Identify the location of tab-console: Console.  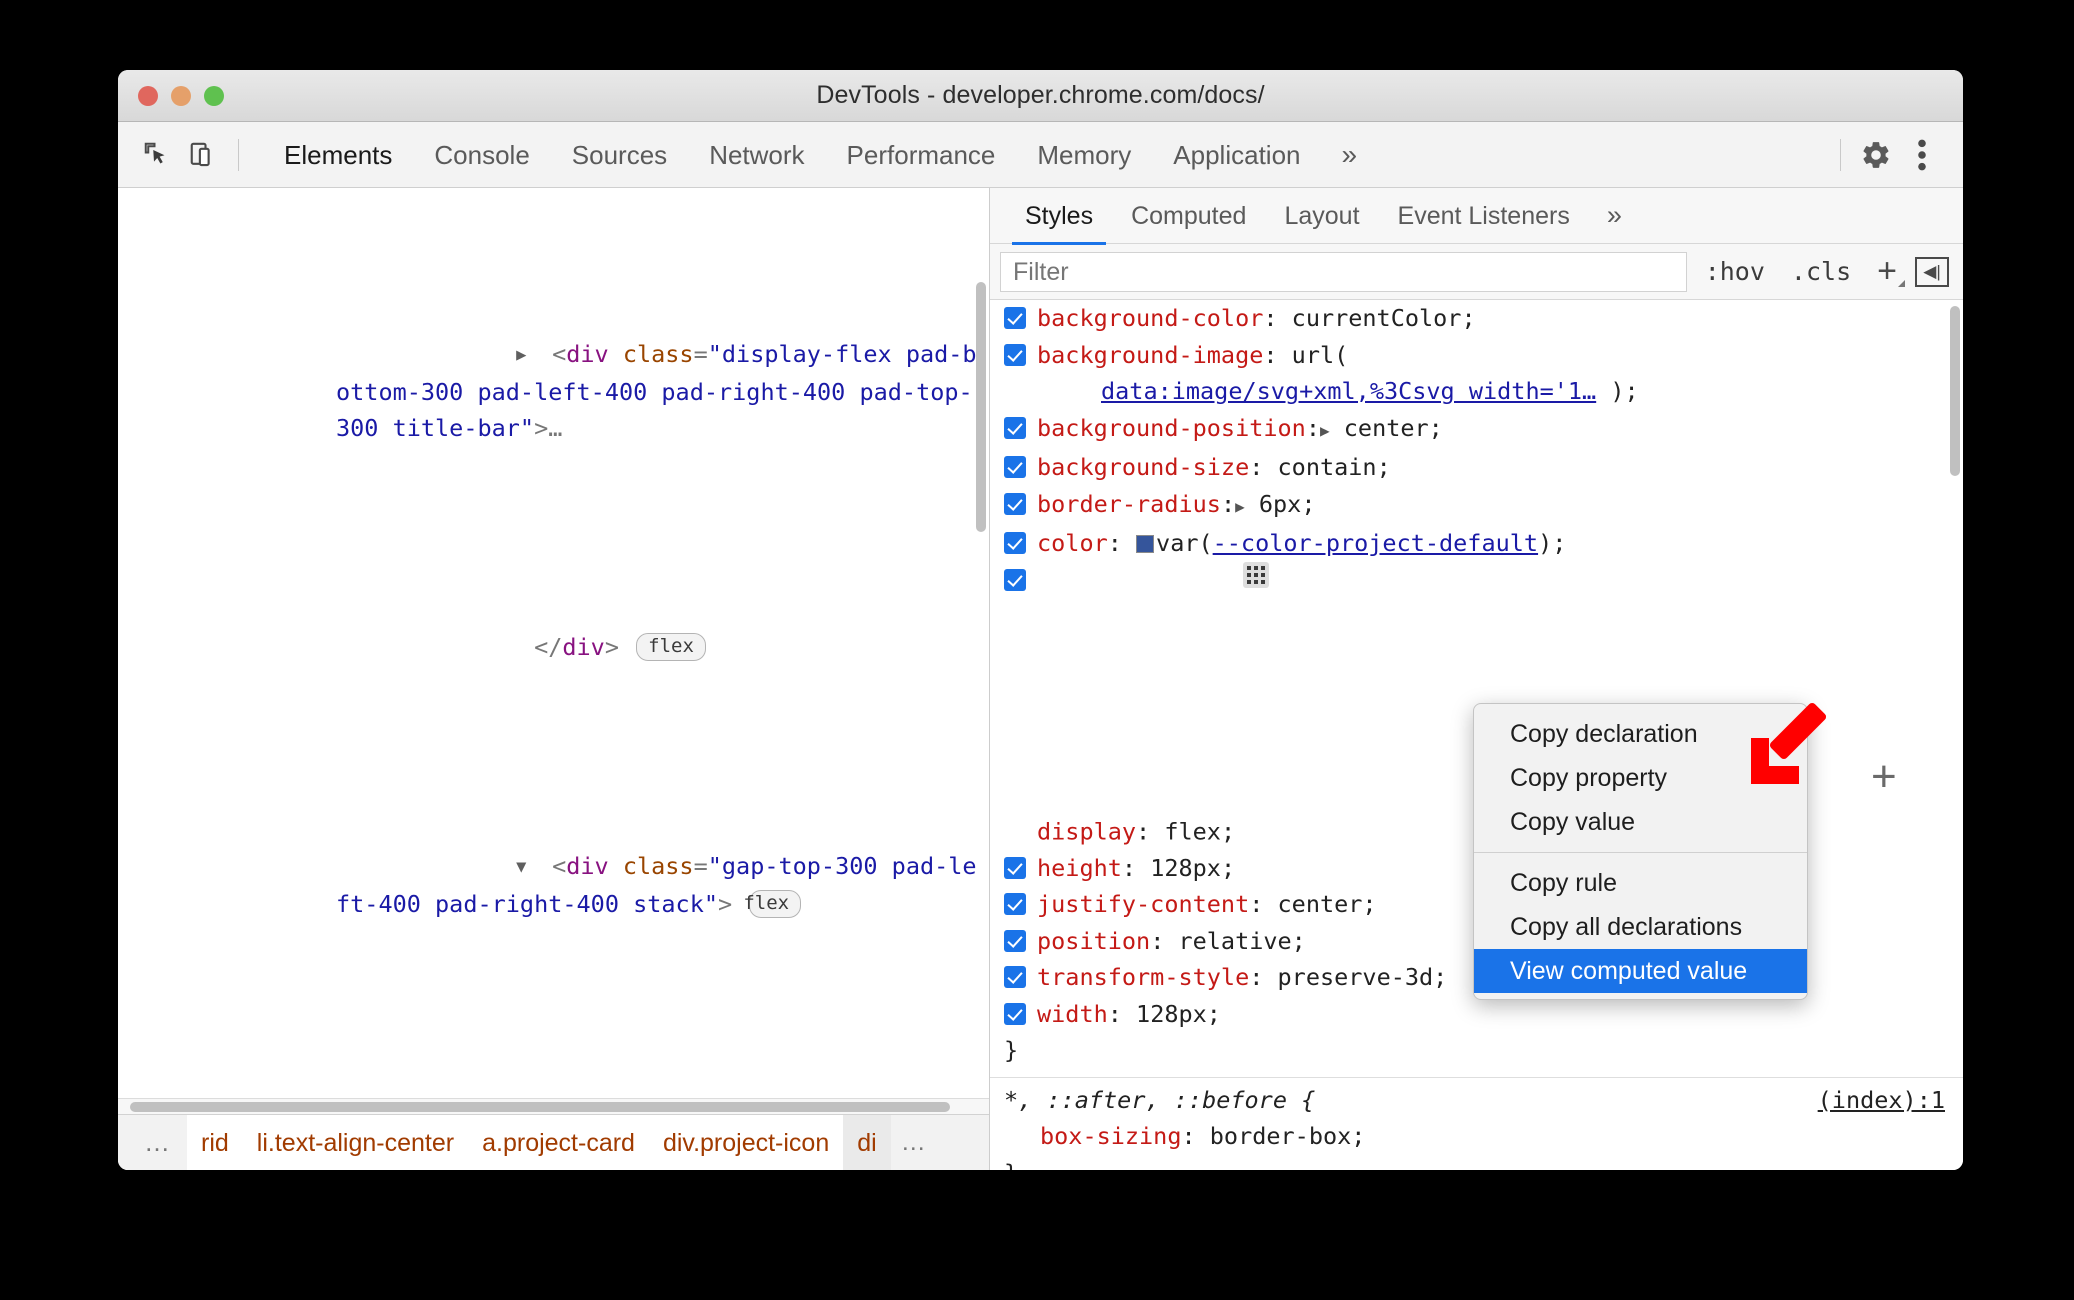
(481, 155).